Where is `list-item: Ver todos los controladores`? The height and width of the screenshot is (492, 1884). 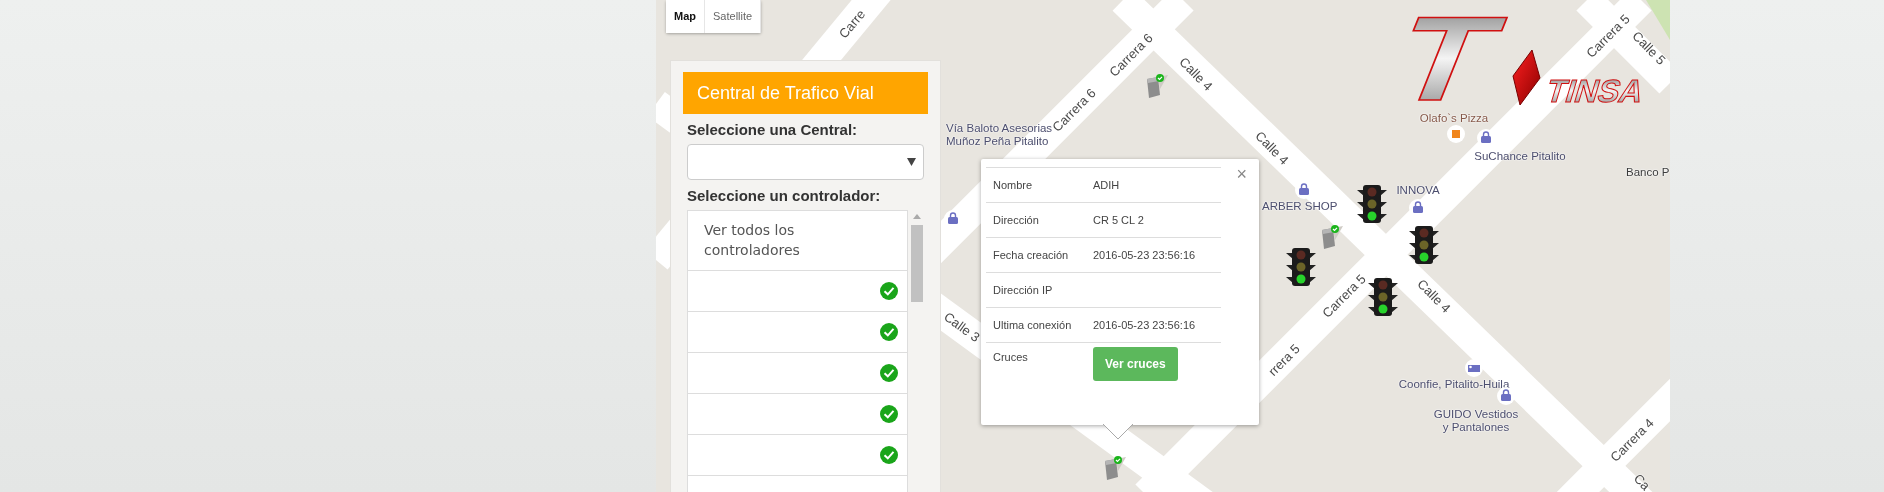
list-item: Ver todos los controladores is located at coordinates (797, 241).